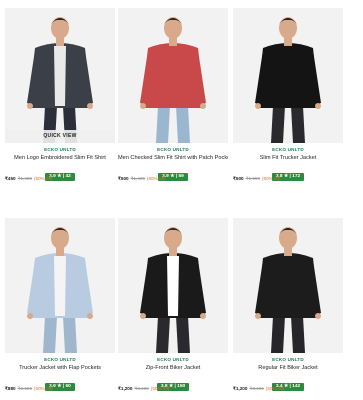 This screenshot has height=400, width=363. Describe the element at coordinates (173, 368) in the screenshot. I see `product-title: Zip-Front Biker Jacket` at that location.